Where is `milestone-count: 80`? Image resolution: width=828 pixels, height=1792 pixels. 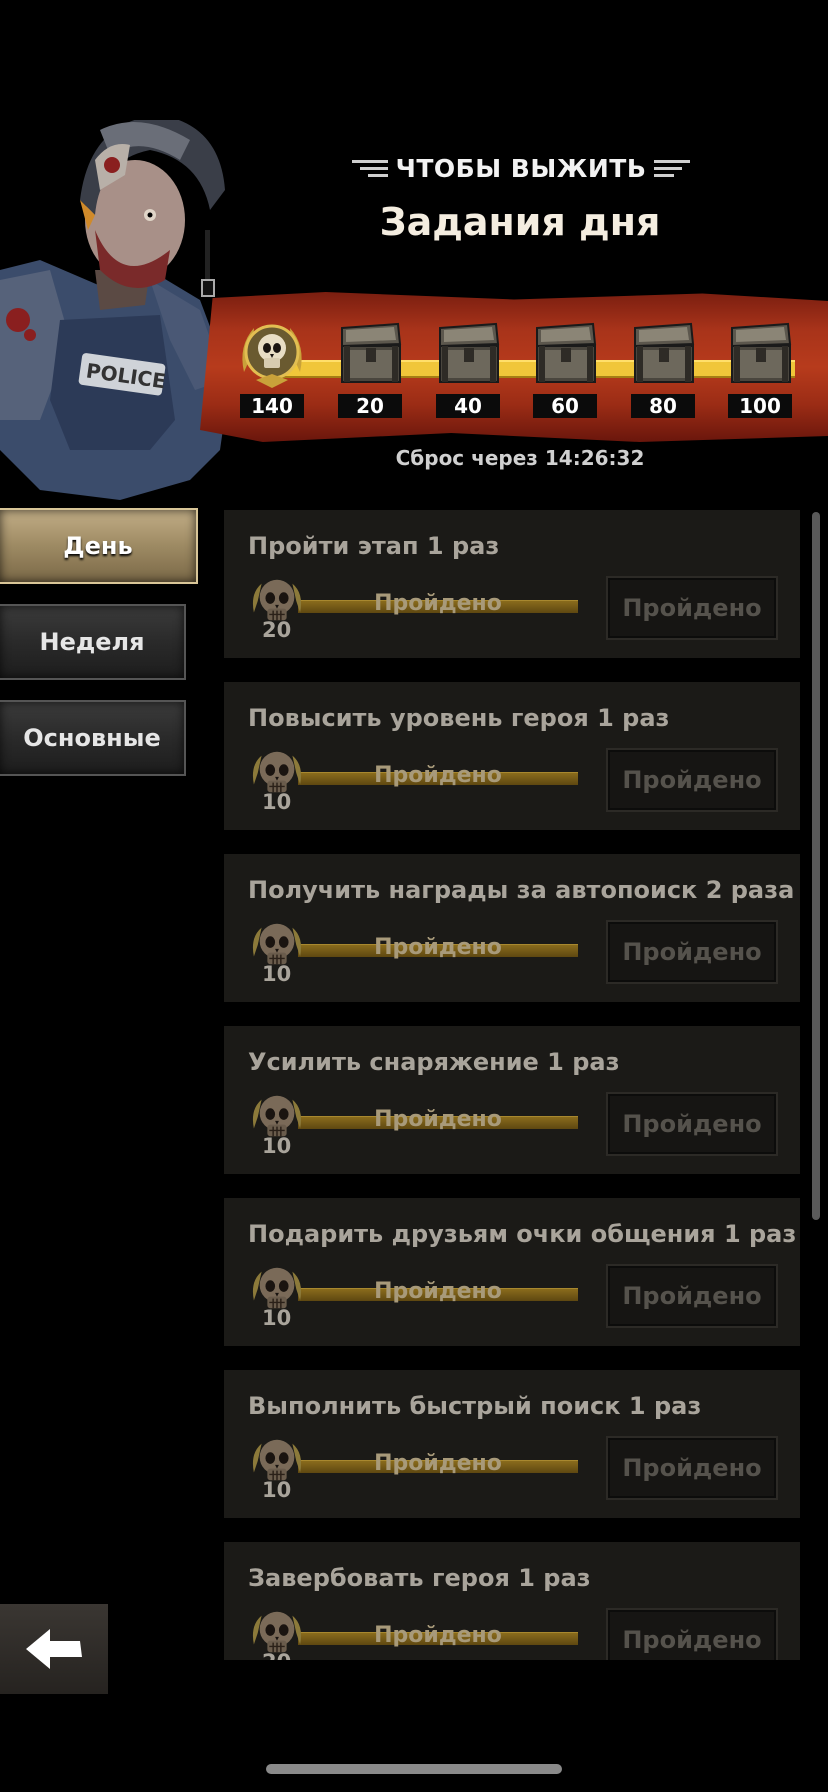
milestone-count: 80 is located at coordinates (663, 406).